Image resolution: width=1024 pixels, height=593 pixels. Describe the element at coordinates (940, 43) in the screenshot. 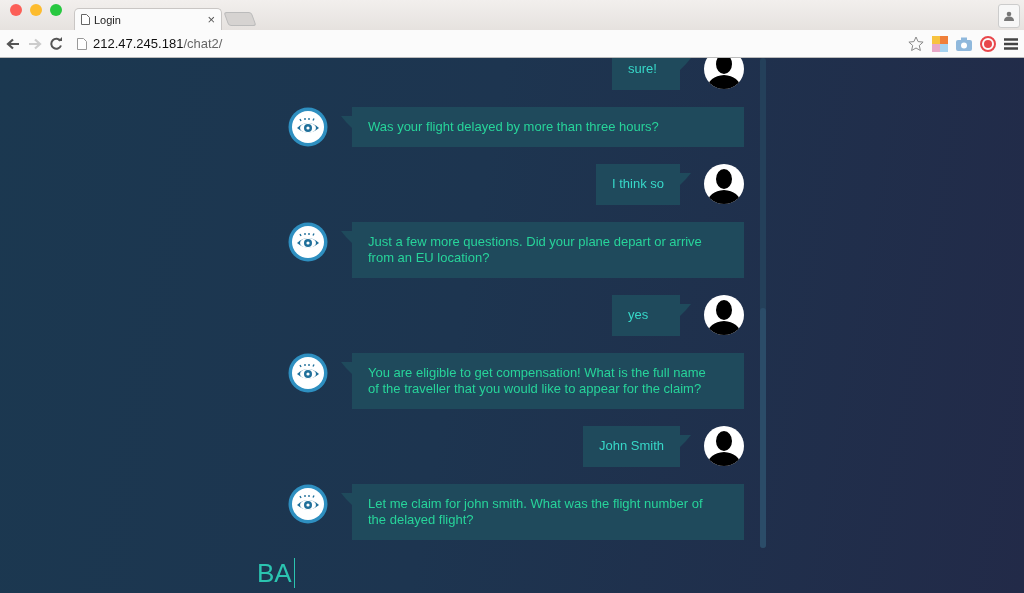

I see `extension-icon` at that location.